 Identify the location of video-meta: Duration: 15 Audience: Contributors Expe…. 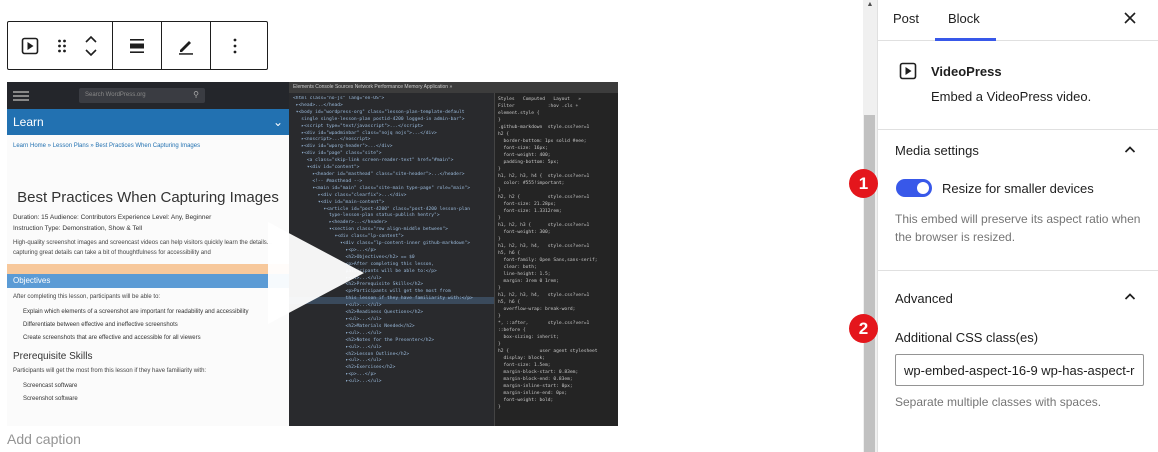
(148, 220).